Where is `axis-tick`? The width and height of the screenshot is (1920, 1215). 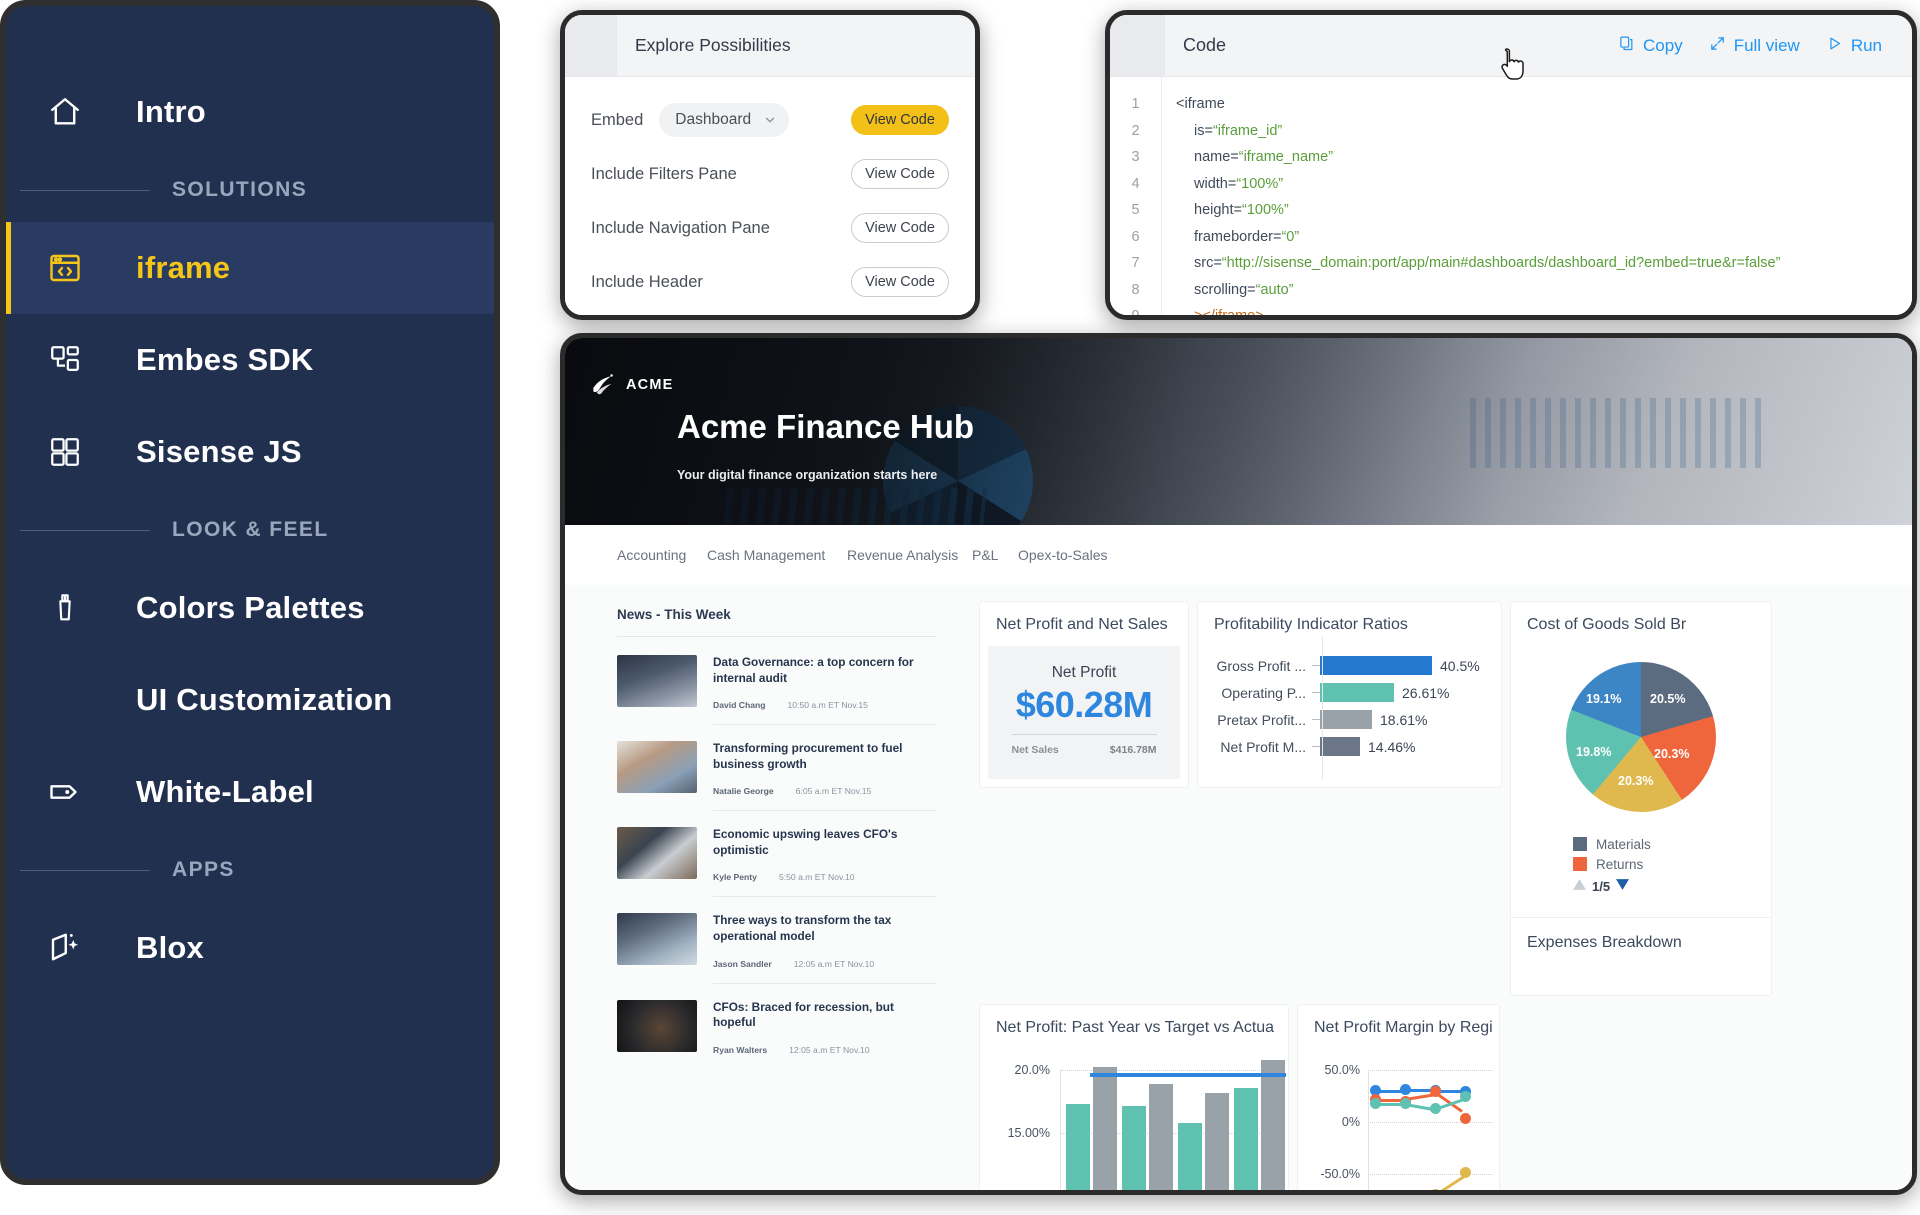 axis-tick is located at coordinates (1316, 692).